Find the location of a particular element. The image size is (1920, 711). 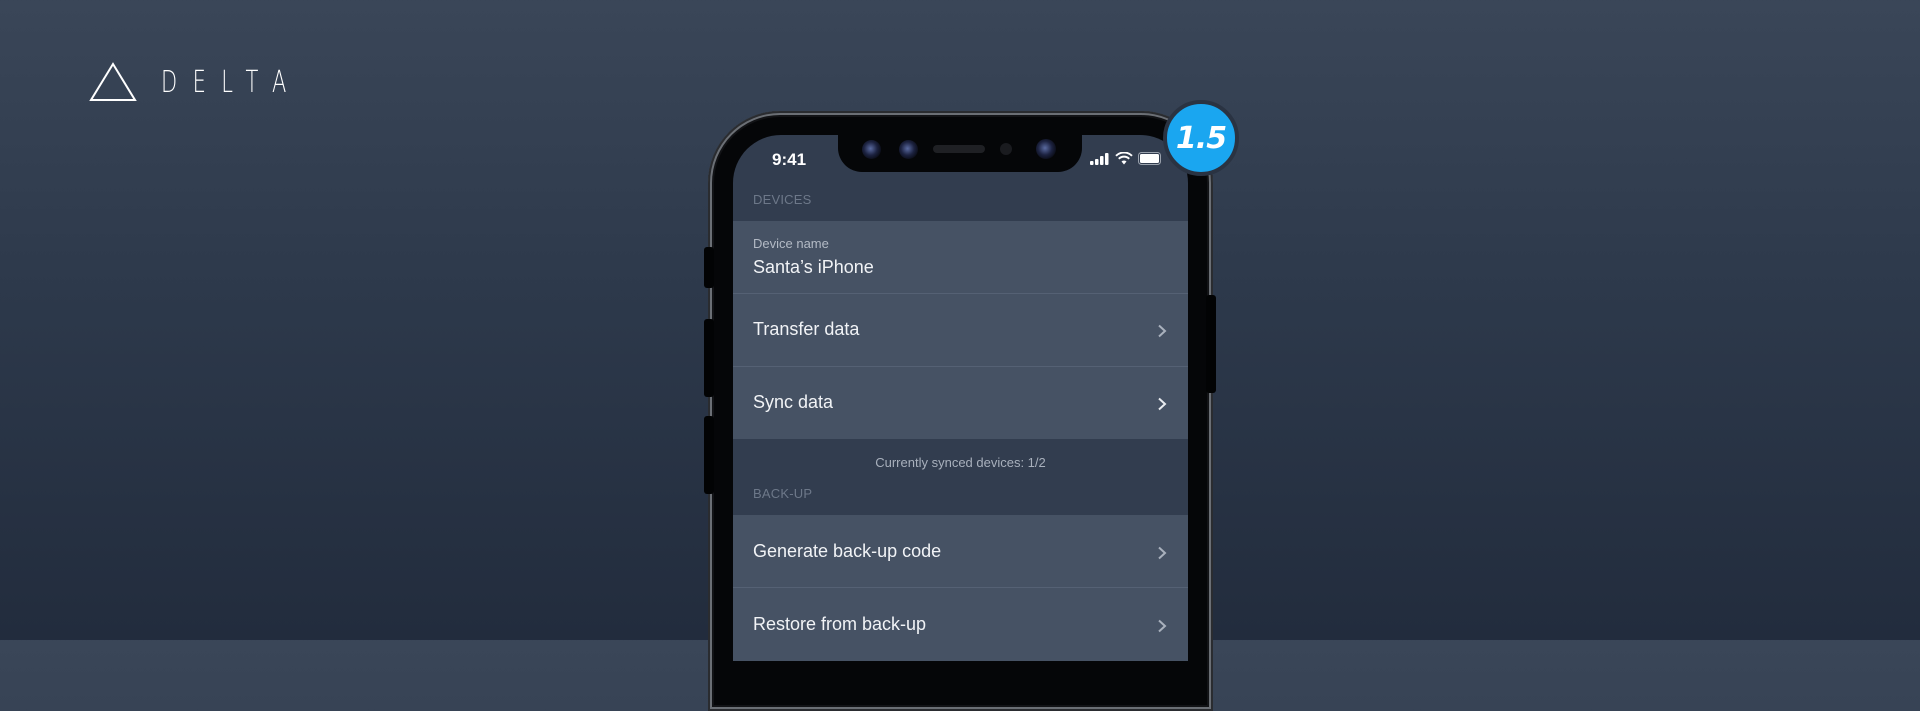

device-name-value: Santa’s iPhone is located at coordinates (813, 267).